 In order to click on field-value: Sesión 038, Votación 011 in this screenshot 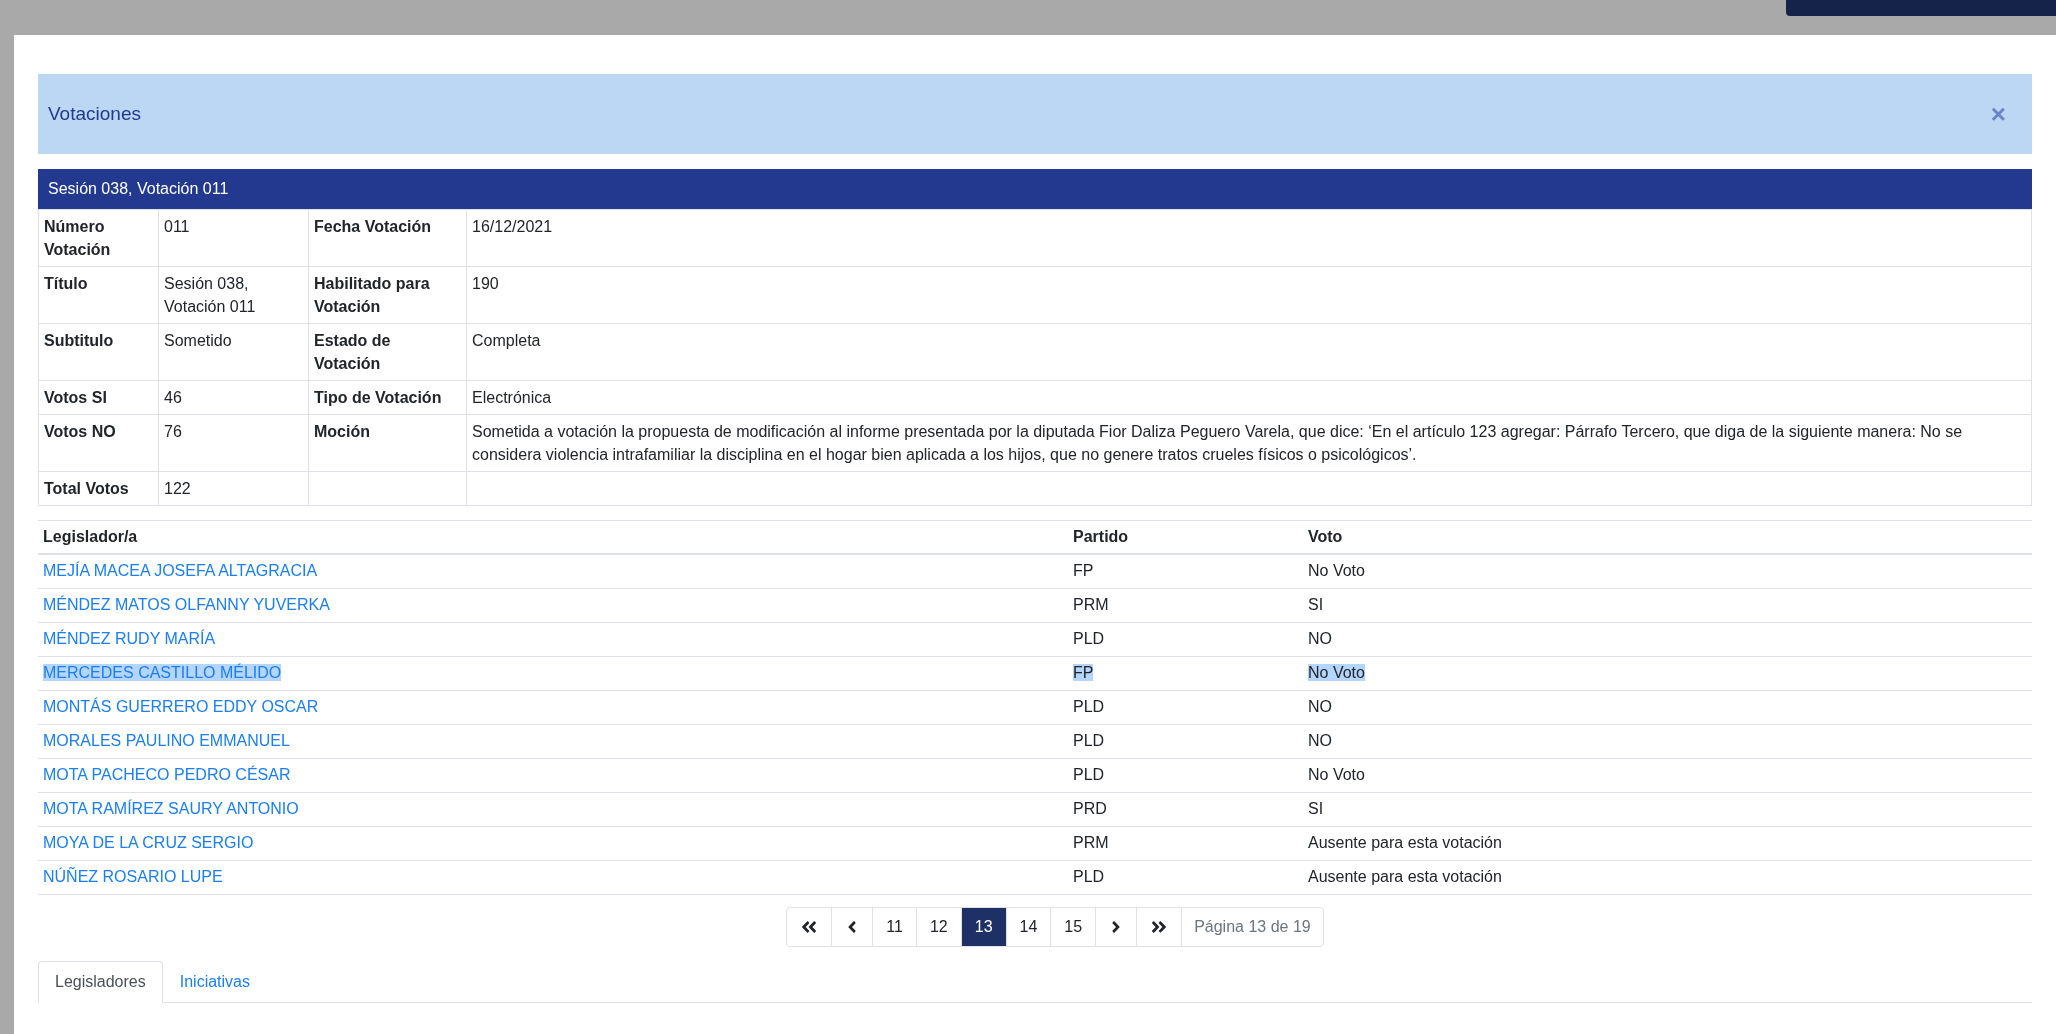, I will do `click(210, 295)`.